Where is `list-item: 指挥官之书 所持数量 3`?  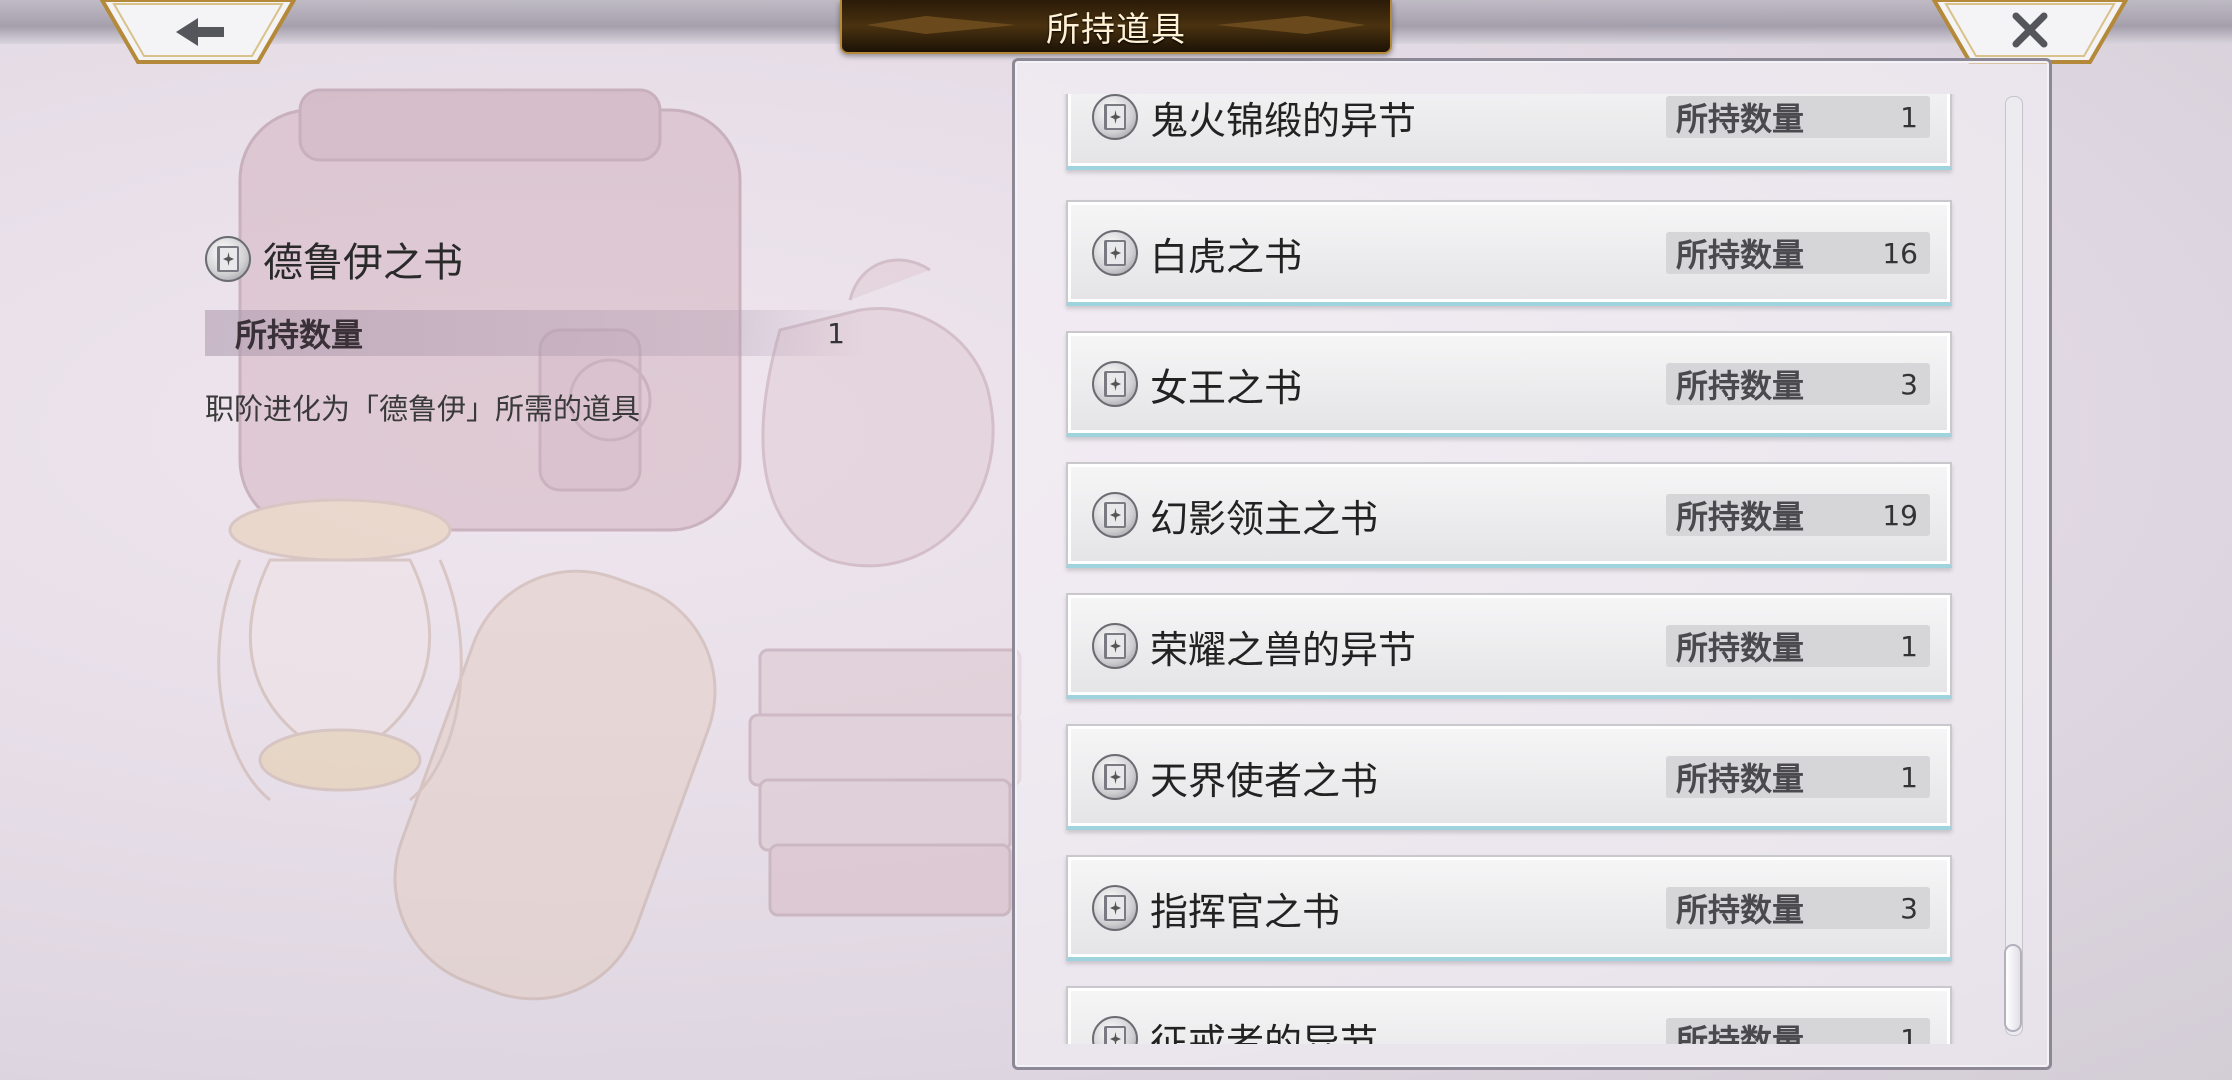
list-item: 指挥官之书 所持数量 3 is located at coordinates (1509, 908).